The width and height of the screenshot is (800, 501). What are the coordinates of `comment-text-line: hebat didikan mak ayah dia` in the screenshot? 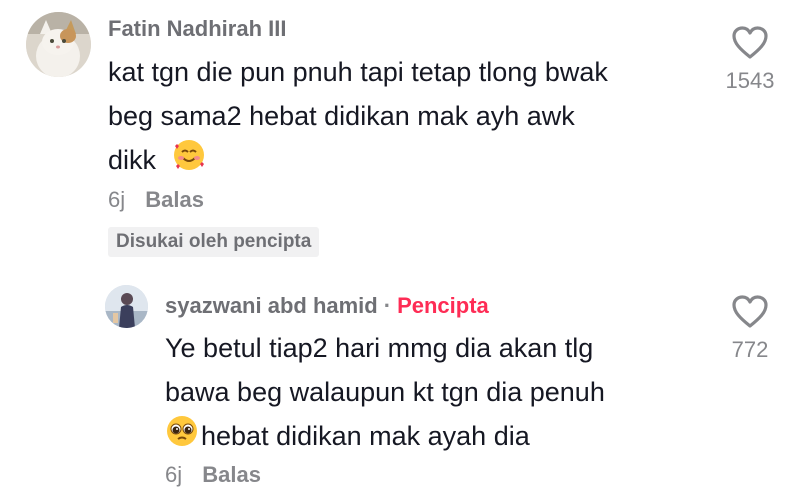 It's located at (385, 437).